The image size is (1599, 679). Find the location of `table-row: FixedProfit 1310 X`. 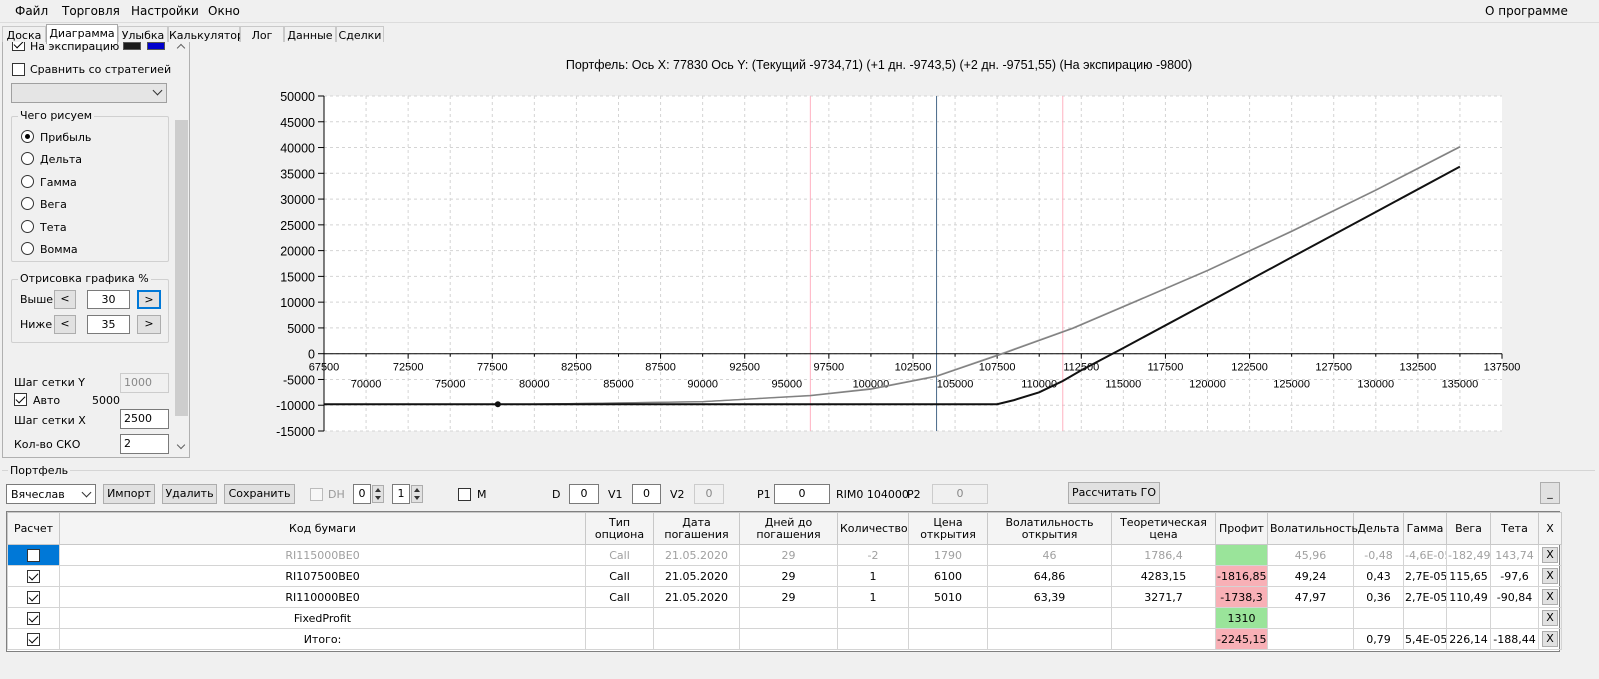

table-row: FixedProfit 1310 X is located at coordinates (784, 618).